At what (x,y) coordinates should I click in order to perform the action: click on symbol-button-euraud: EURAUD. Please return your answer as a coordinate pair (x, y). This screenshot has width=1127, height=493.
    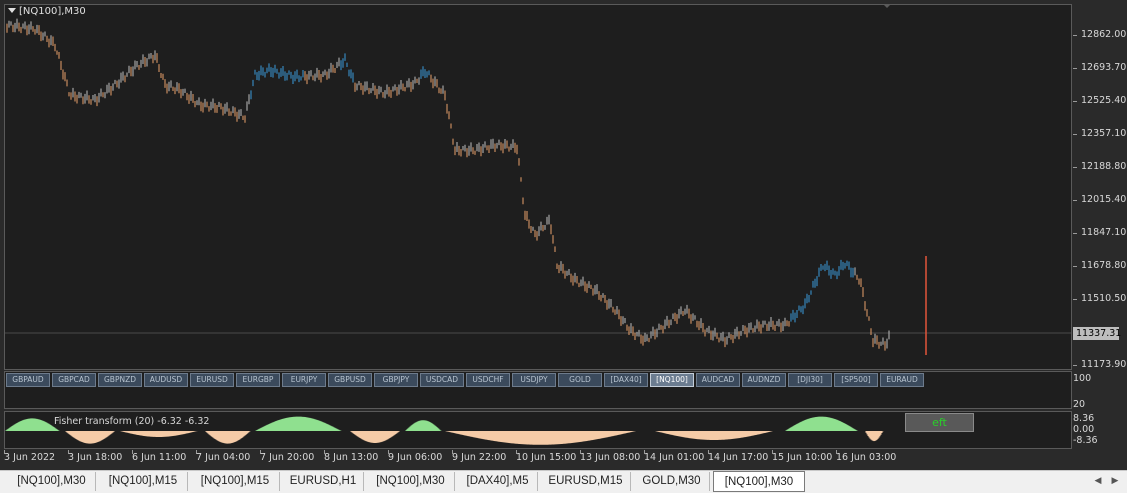
    Looking at the image, I should click on (902, 380).